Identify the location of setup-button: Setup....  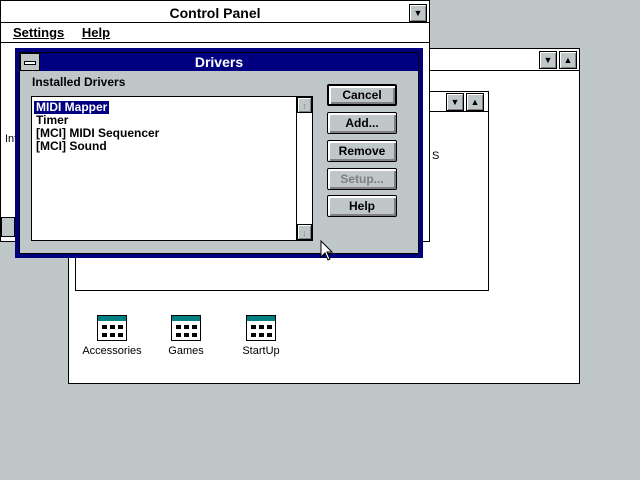
(362, 179).